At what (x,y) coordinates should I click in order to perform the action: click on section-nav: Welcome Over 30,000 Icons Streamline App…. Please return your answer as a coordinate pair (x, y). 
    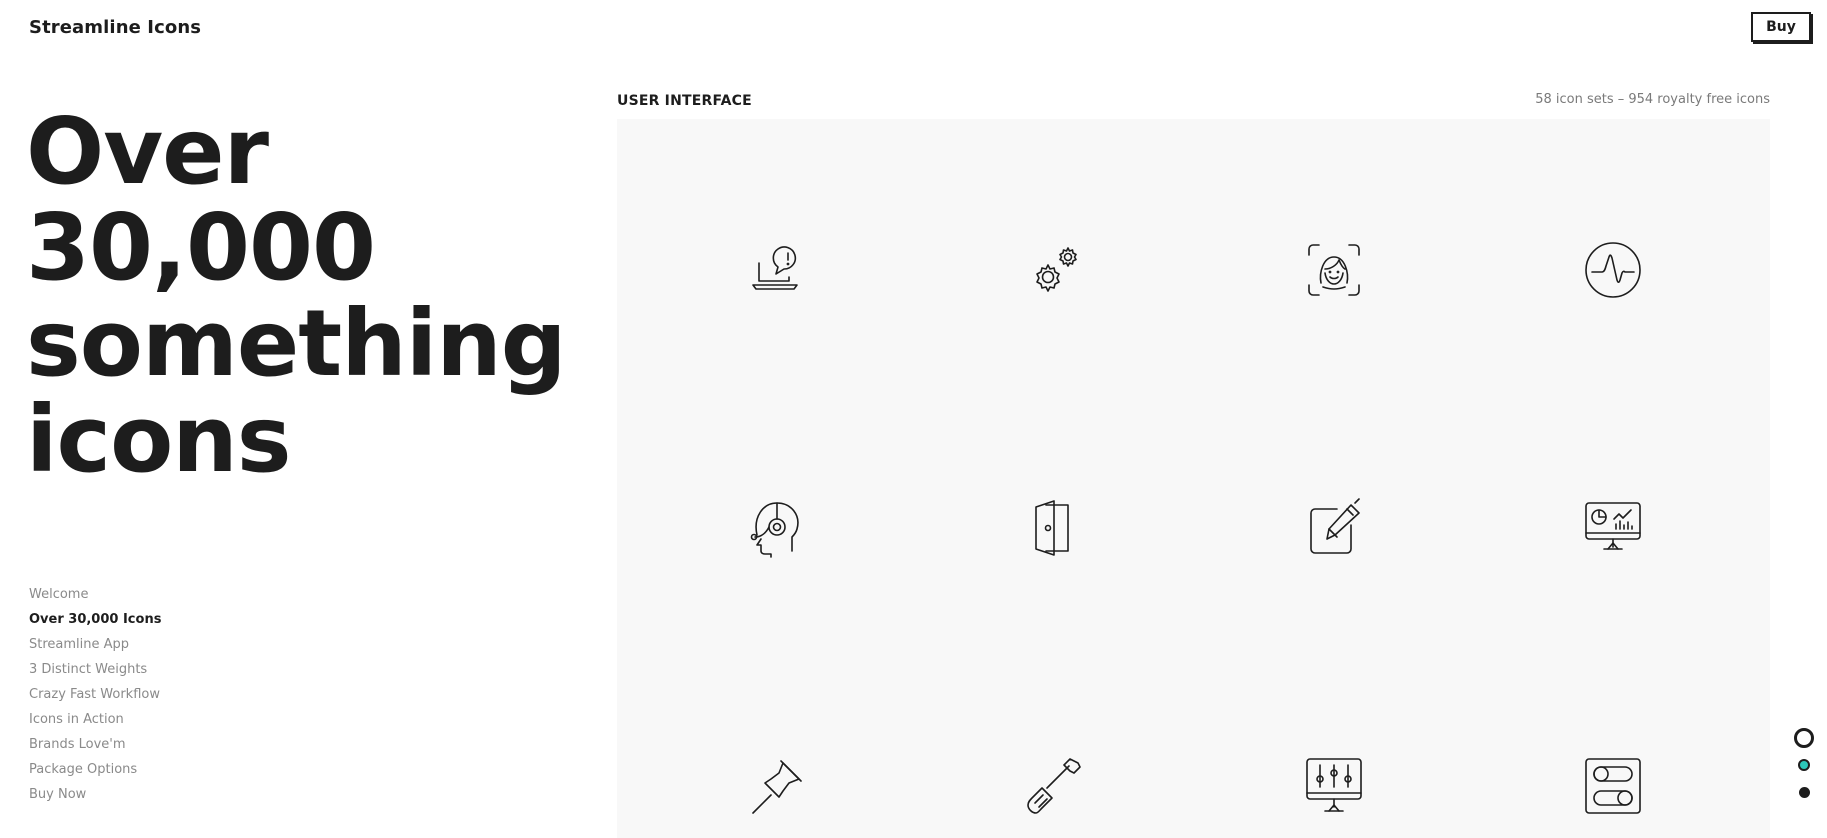
    Looking at the image, I should click on (95, 697).